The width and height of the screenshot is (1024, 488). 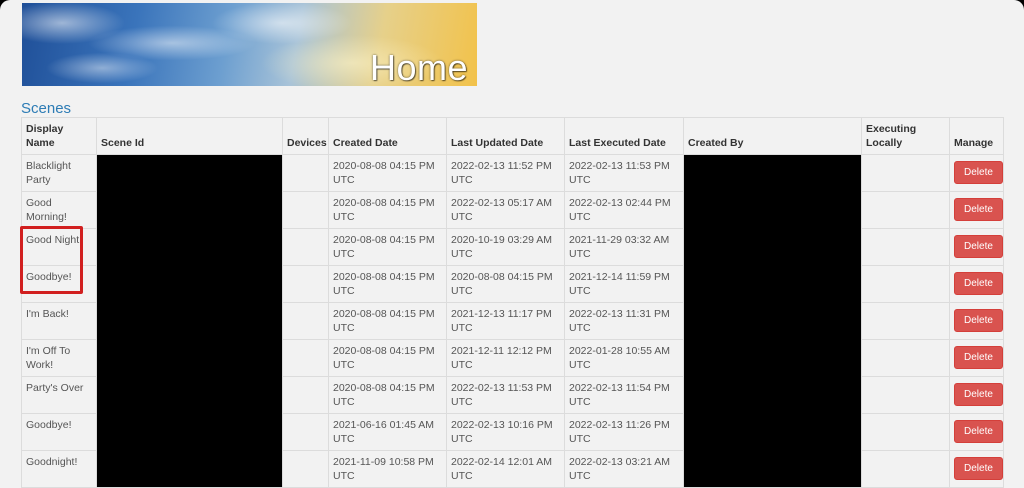 I want to click on header-manage: Manage, so click(x=976, y=136).